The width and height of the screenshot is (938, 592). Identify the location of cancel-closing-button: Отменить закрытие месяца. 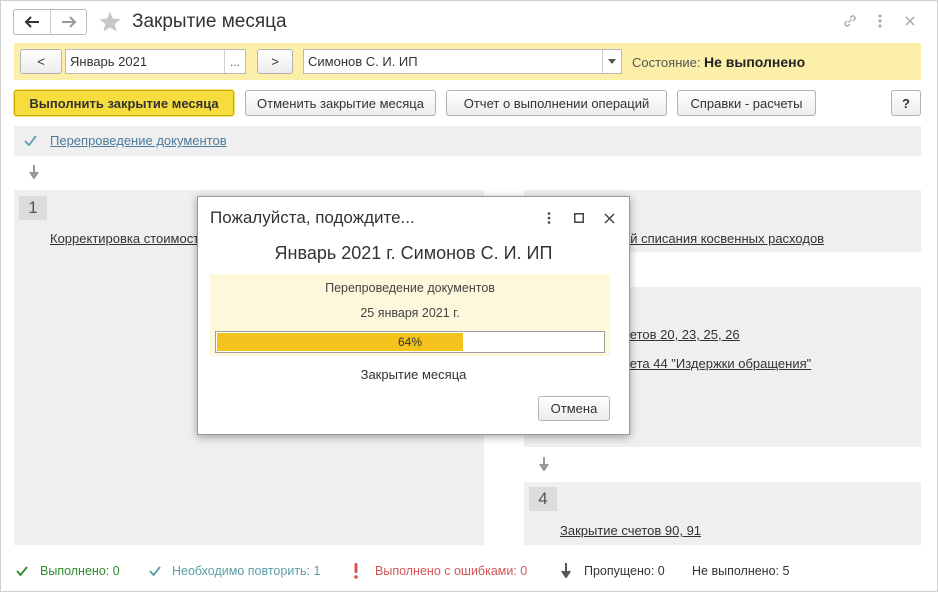
(340, 103).